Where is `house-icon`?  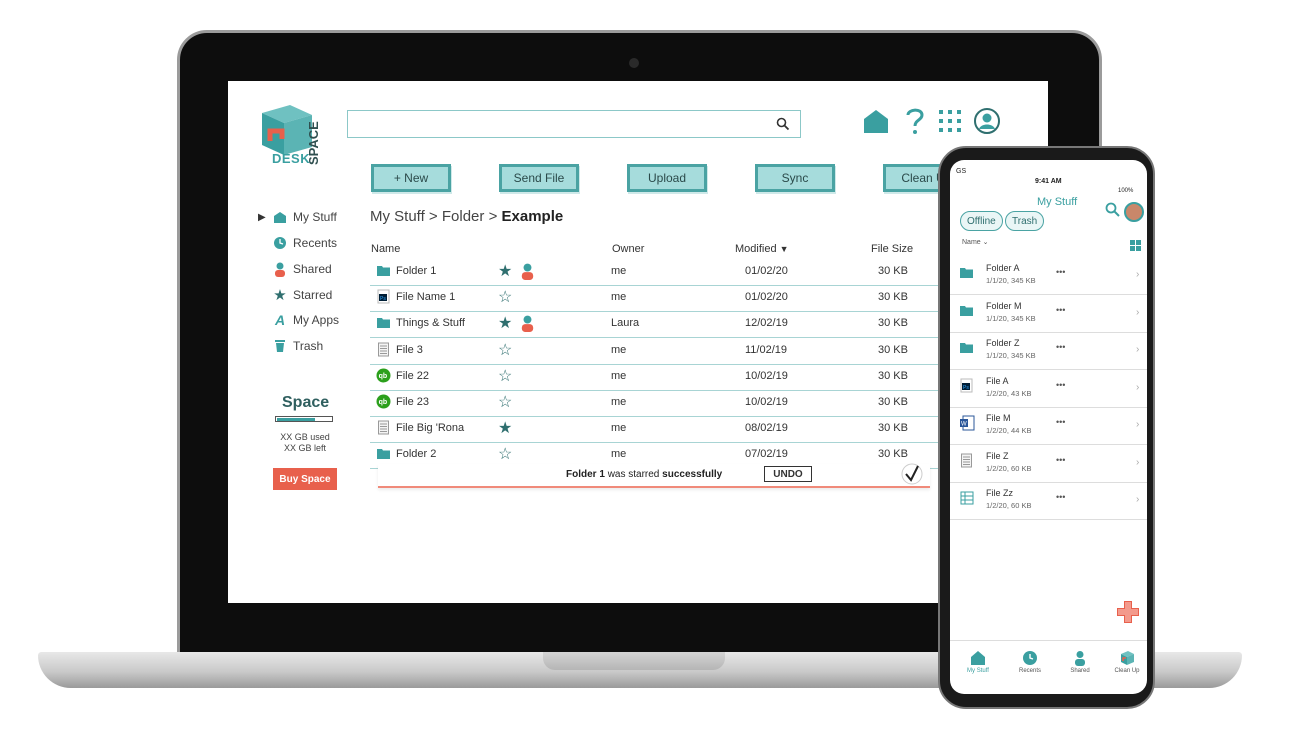 house-icon is located at coordinates (978, 658).